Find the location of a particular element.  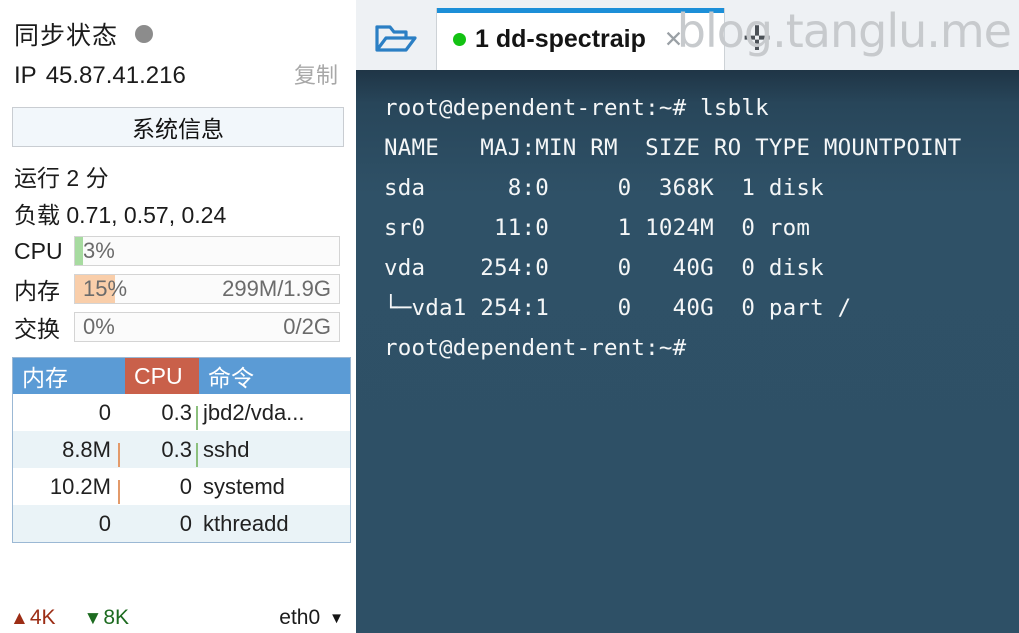

resource-meters: CPU 3% 内存 15% 299M/1.9G 交换 0% 0/2G is located at coordinates (178, 289).